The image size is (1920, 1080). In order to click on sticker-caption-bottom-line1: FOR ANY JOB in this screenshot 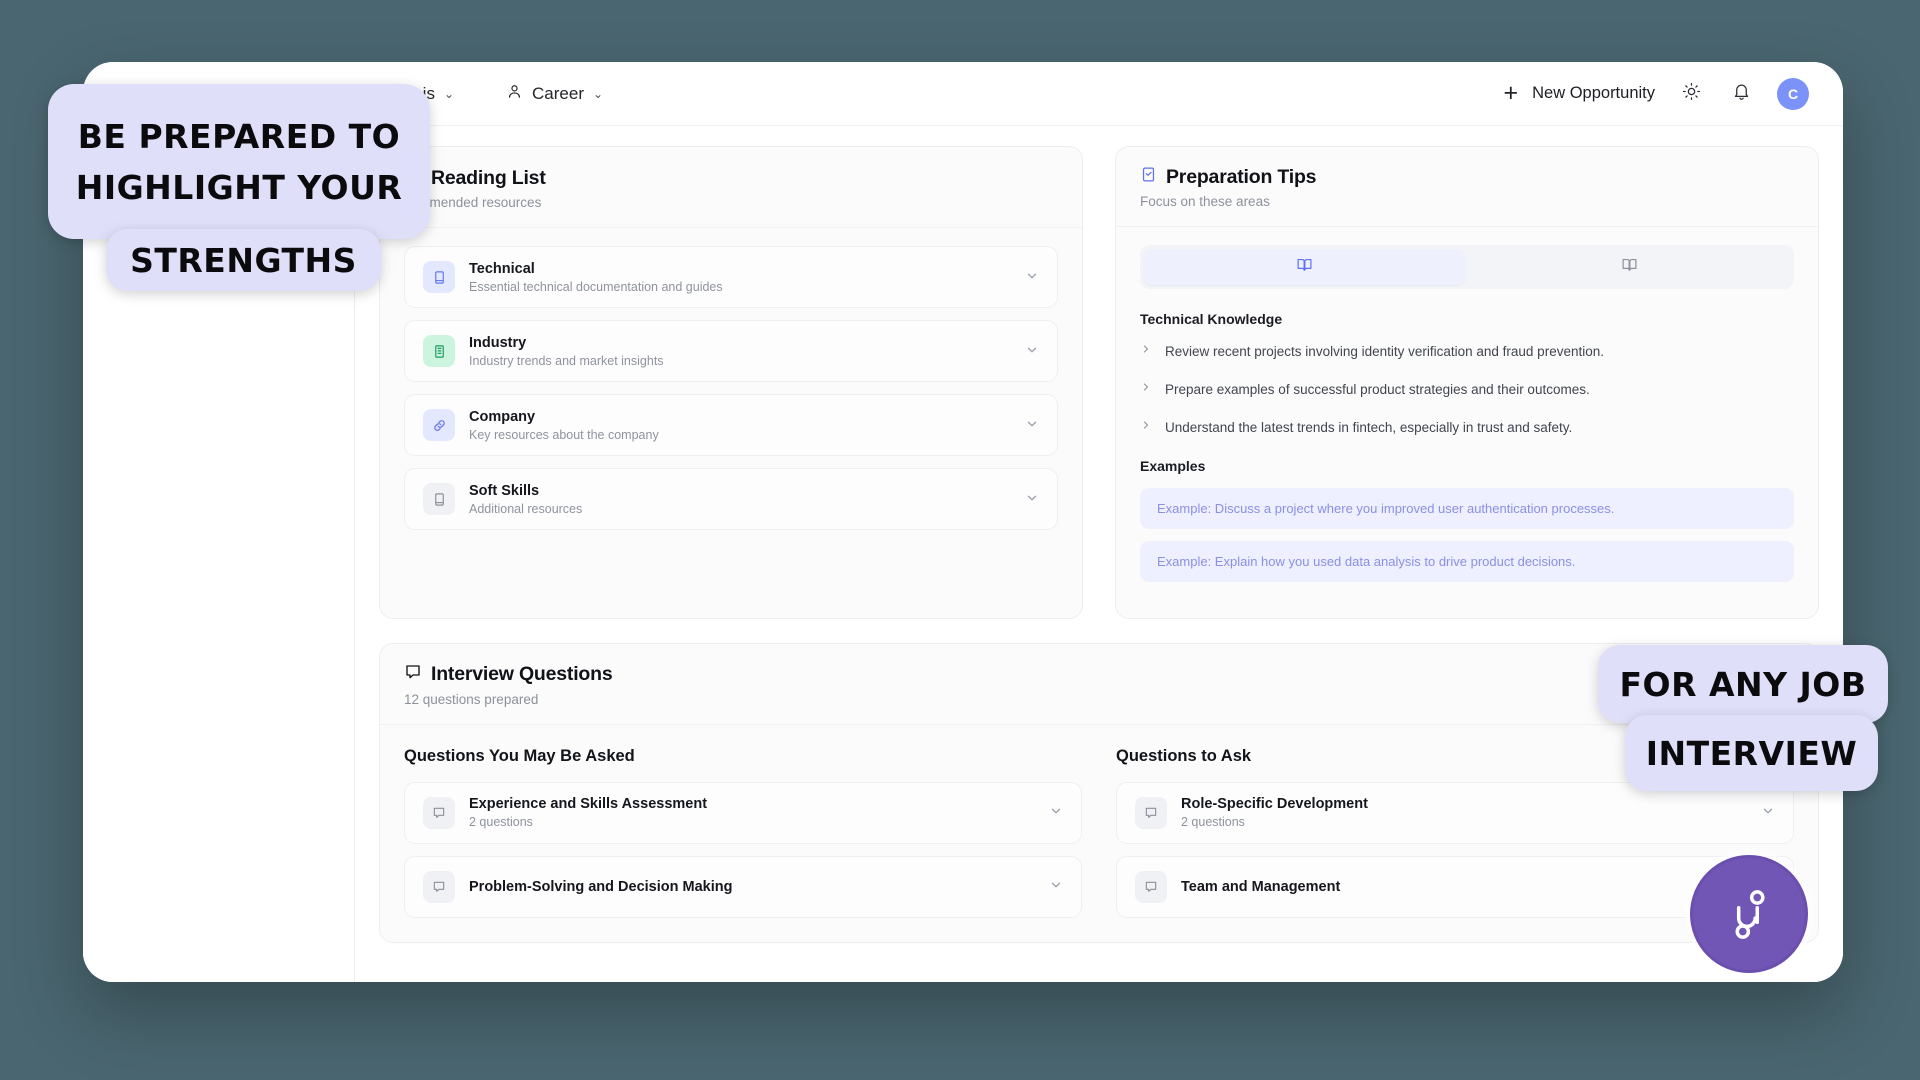, I will do `click(1743, 684)`.